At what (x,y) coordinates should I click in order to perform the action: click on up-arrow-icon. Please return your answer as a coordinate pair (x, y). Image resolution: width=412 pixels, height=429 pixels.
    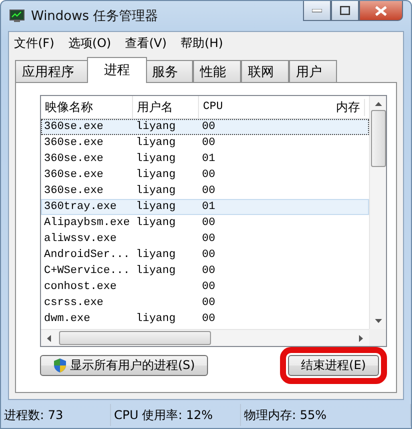
    Looking at the image, I should click on (378, 104).